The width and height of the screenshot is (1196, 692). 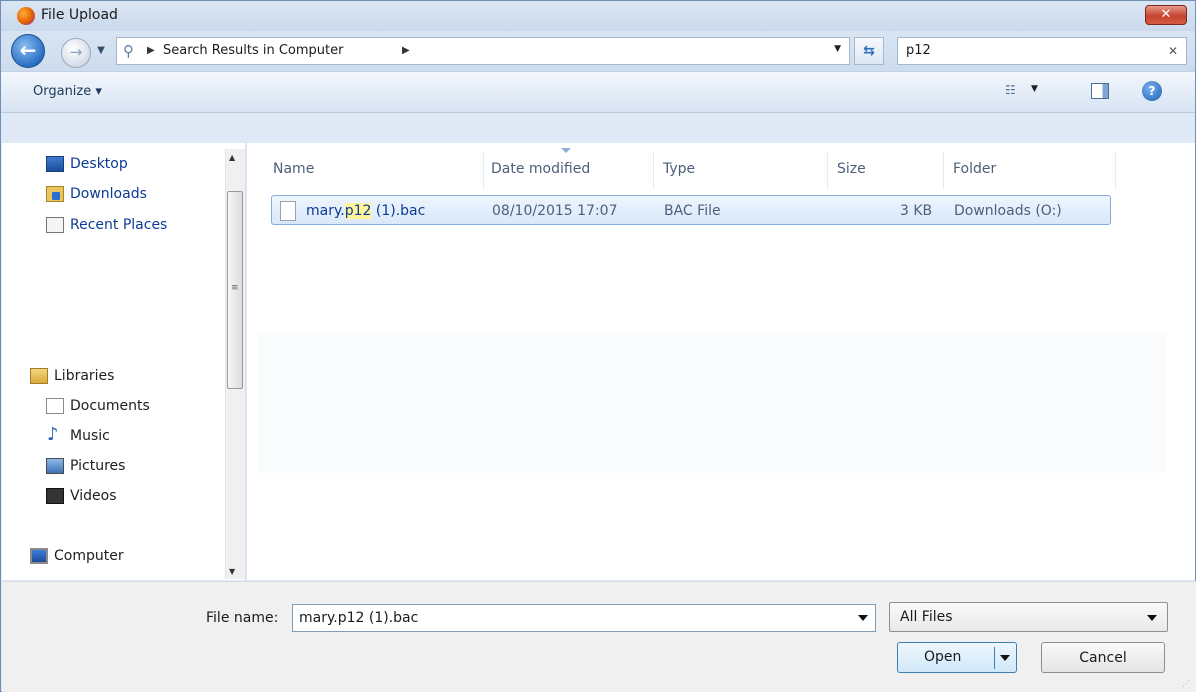 What do you see at coordinates (55, 435) in the screenshot?
I see `music-icon` at bounding box center [55, 435].